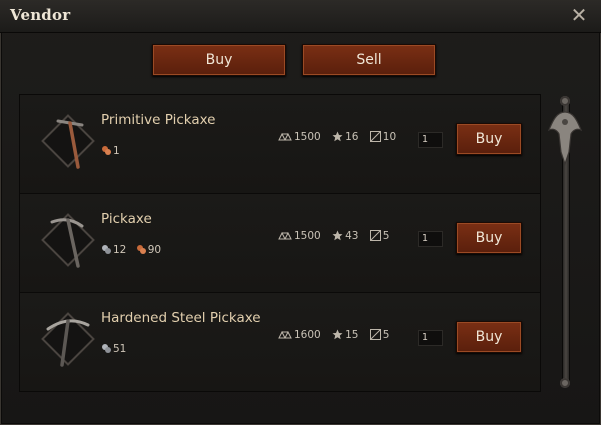 Image resolution: width=601 pixels, height=425 pixels. What do you see at coordinates (126, 219) in the screenshot?
I see `item-name: Pickaxe` at bounding box center [126, 219].